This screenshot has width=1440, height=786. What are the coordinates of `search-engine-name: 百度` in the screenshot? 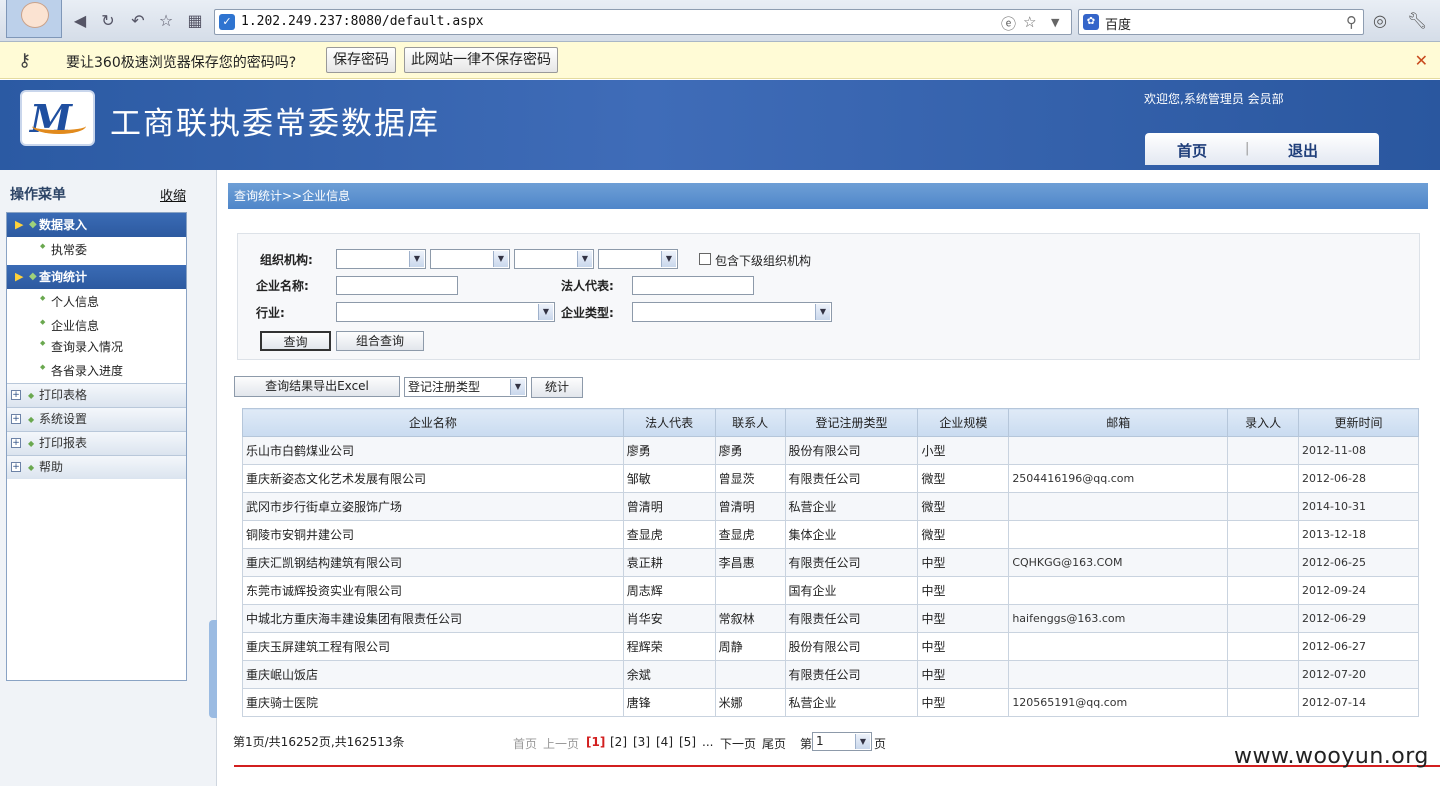 It's located at (1118, 25).